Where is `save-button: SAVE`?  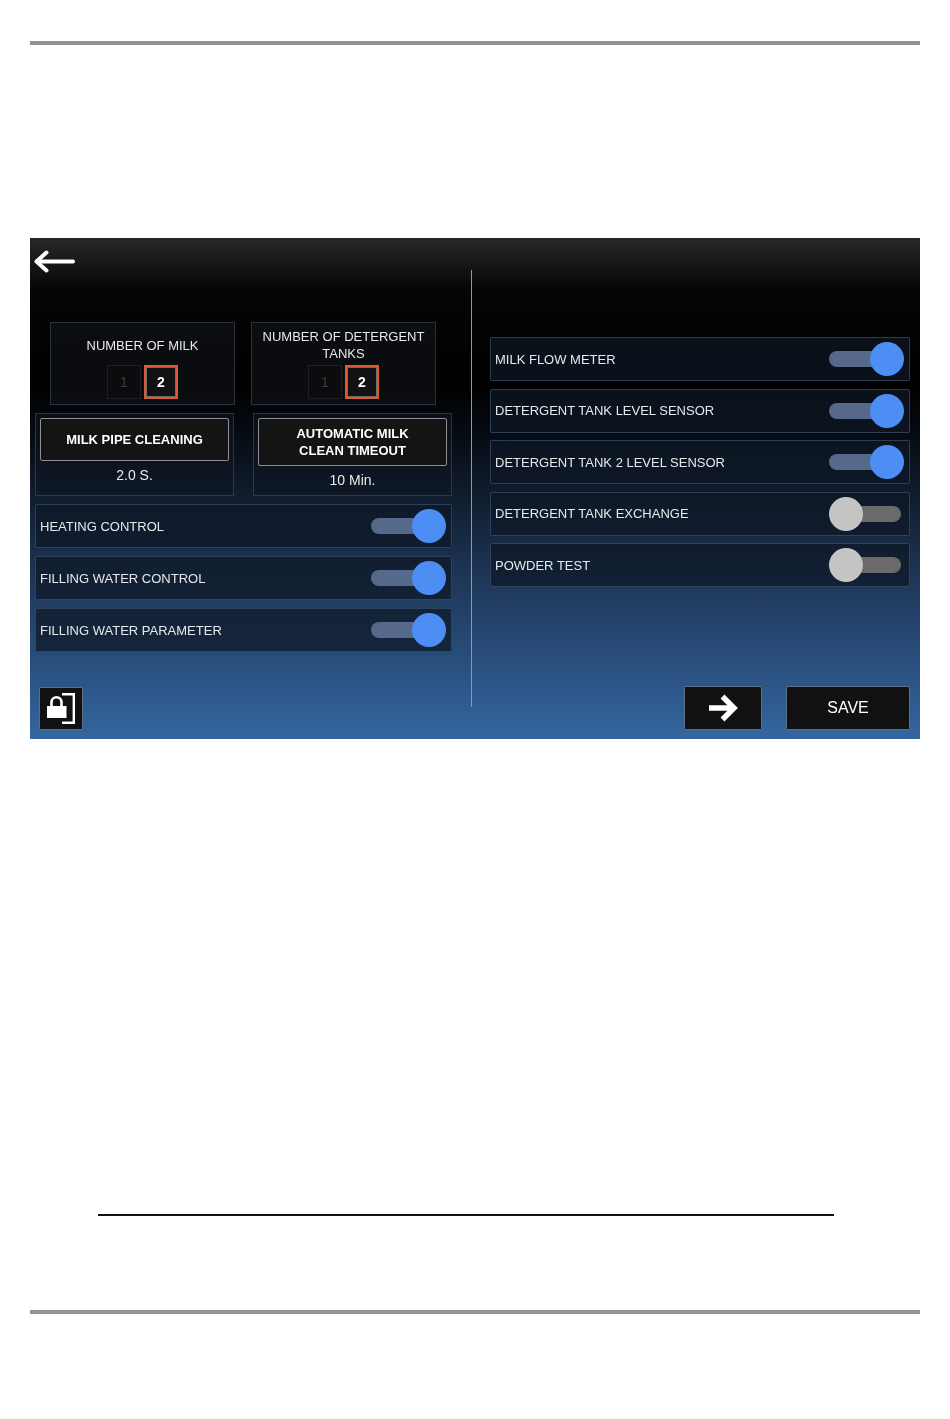 save-button: SAVE is located at coordinates (848, 708).